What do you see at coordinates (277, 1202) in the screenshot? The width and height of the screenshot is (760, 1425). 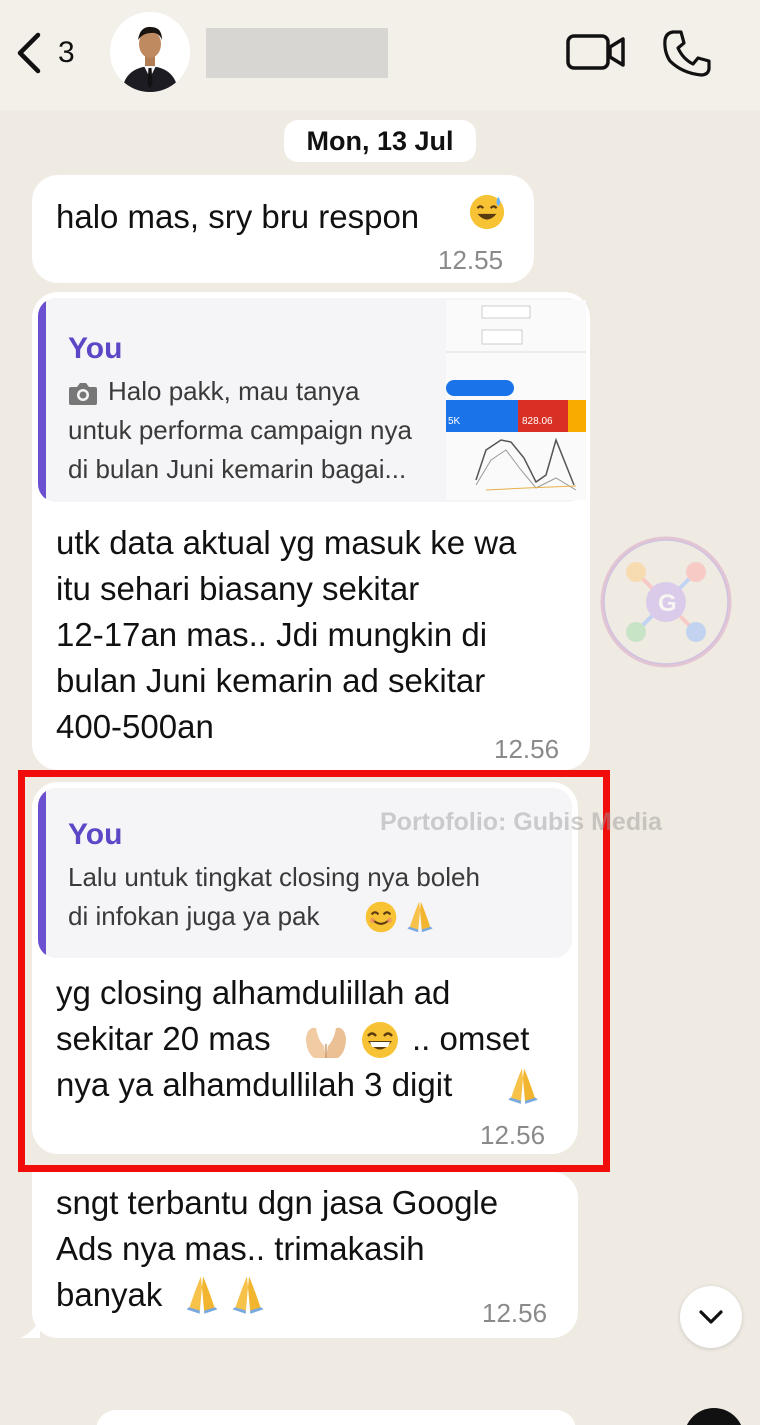 I see `message-text-line: sngt terbantu dgn jasa Google` at bounding box center [277, 1202].